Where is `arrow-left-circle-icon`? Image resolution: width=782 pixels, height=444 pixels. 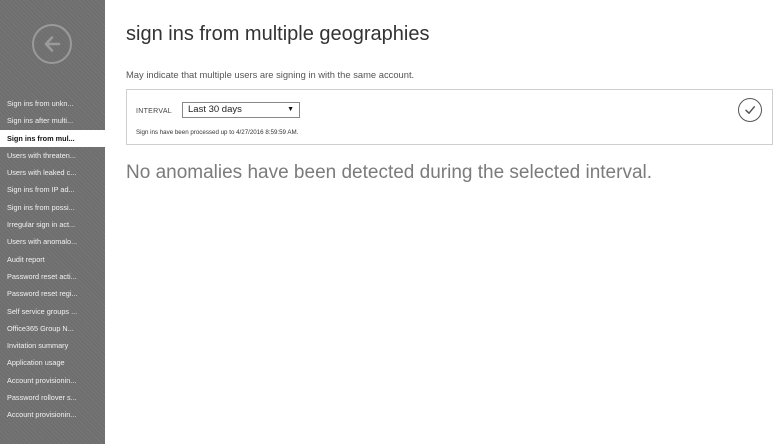
arrow-left-circle-icon is located at coordinates (52, 44).